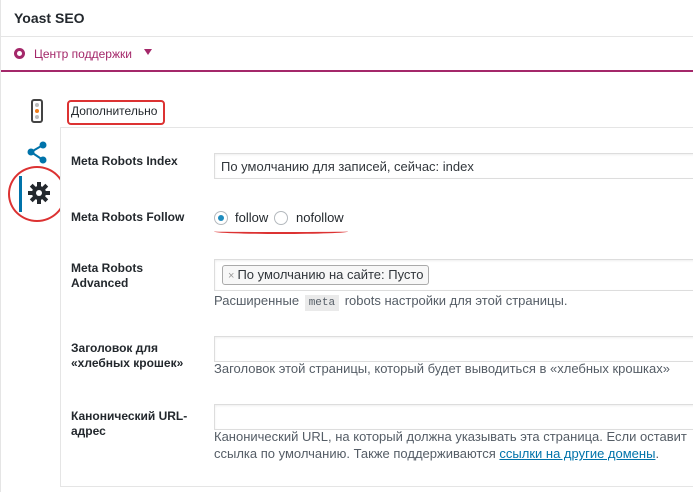 The image size is (693, 492). I want to click on traffic-light-icon, so click(37, 111).